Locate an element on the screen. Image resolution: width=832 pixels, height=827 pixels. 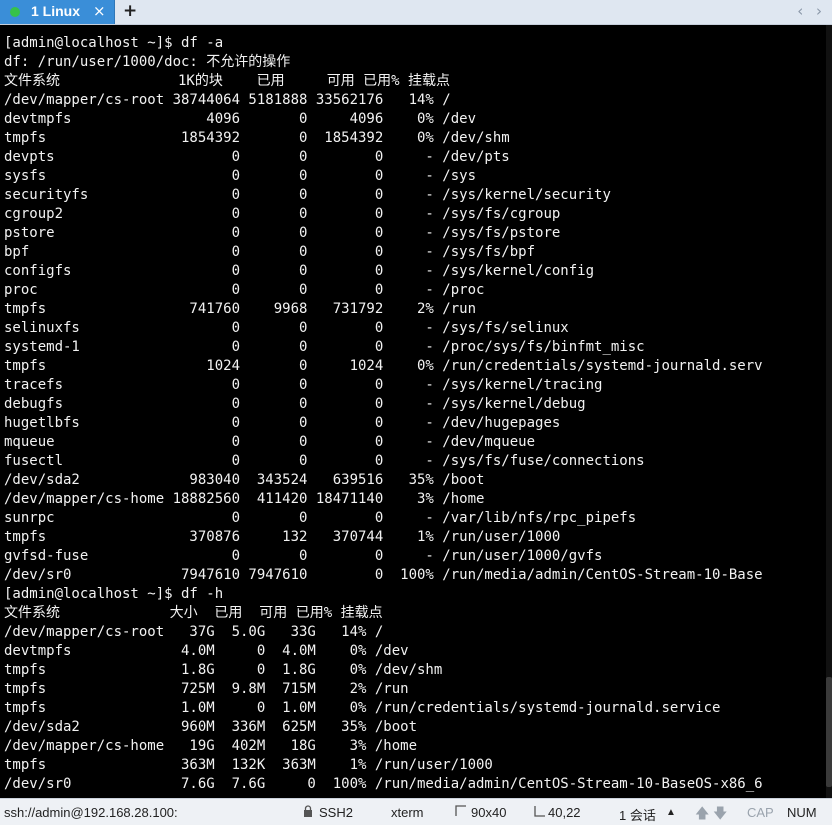
up-arrow-icon: 🡅 is located at coordinates (702, 815).